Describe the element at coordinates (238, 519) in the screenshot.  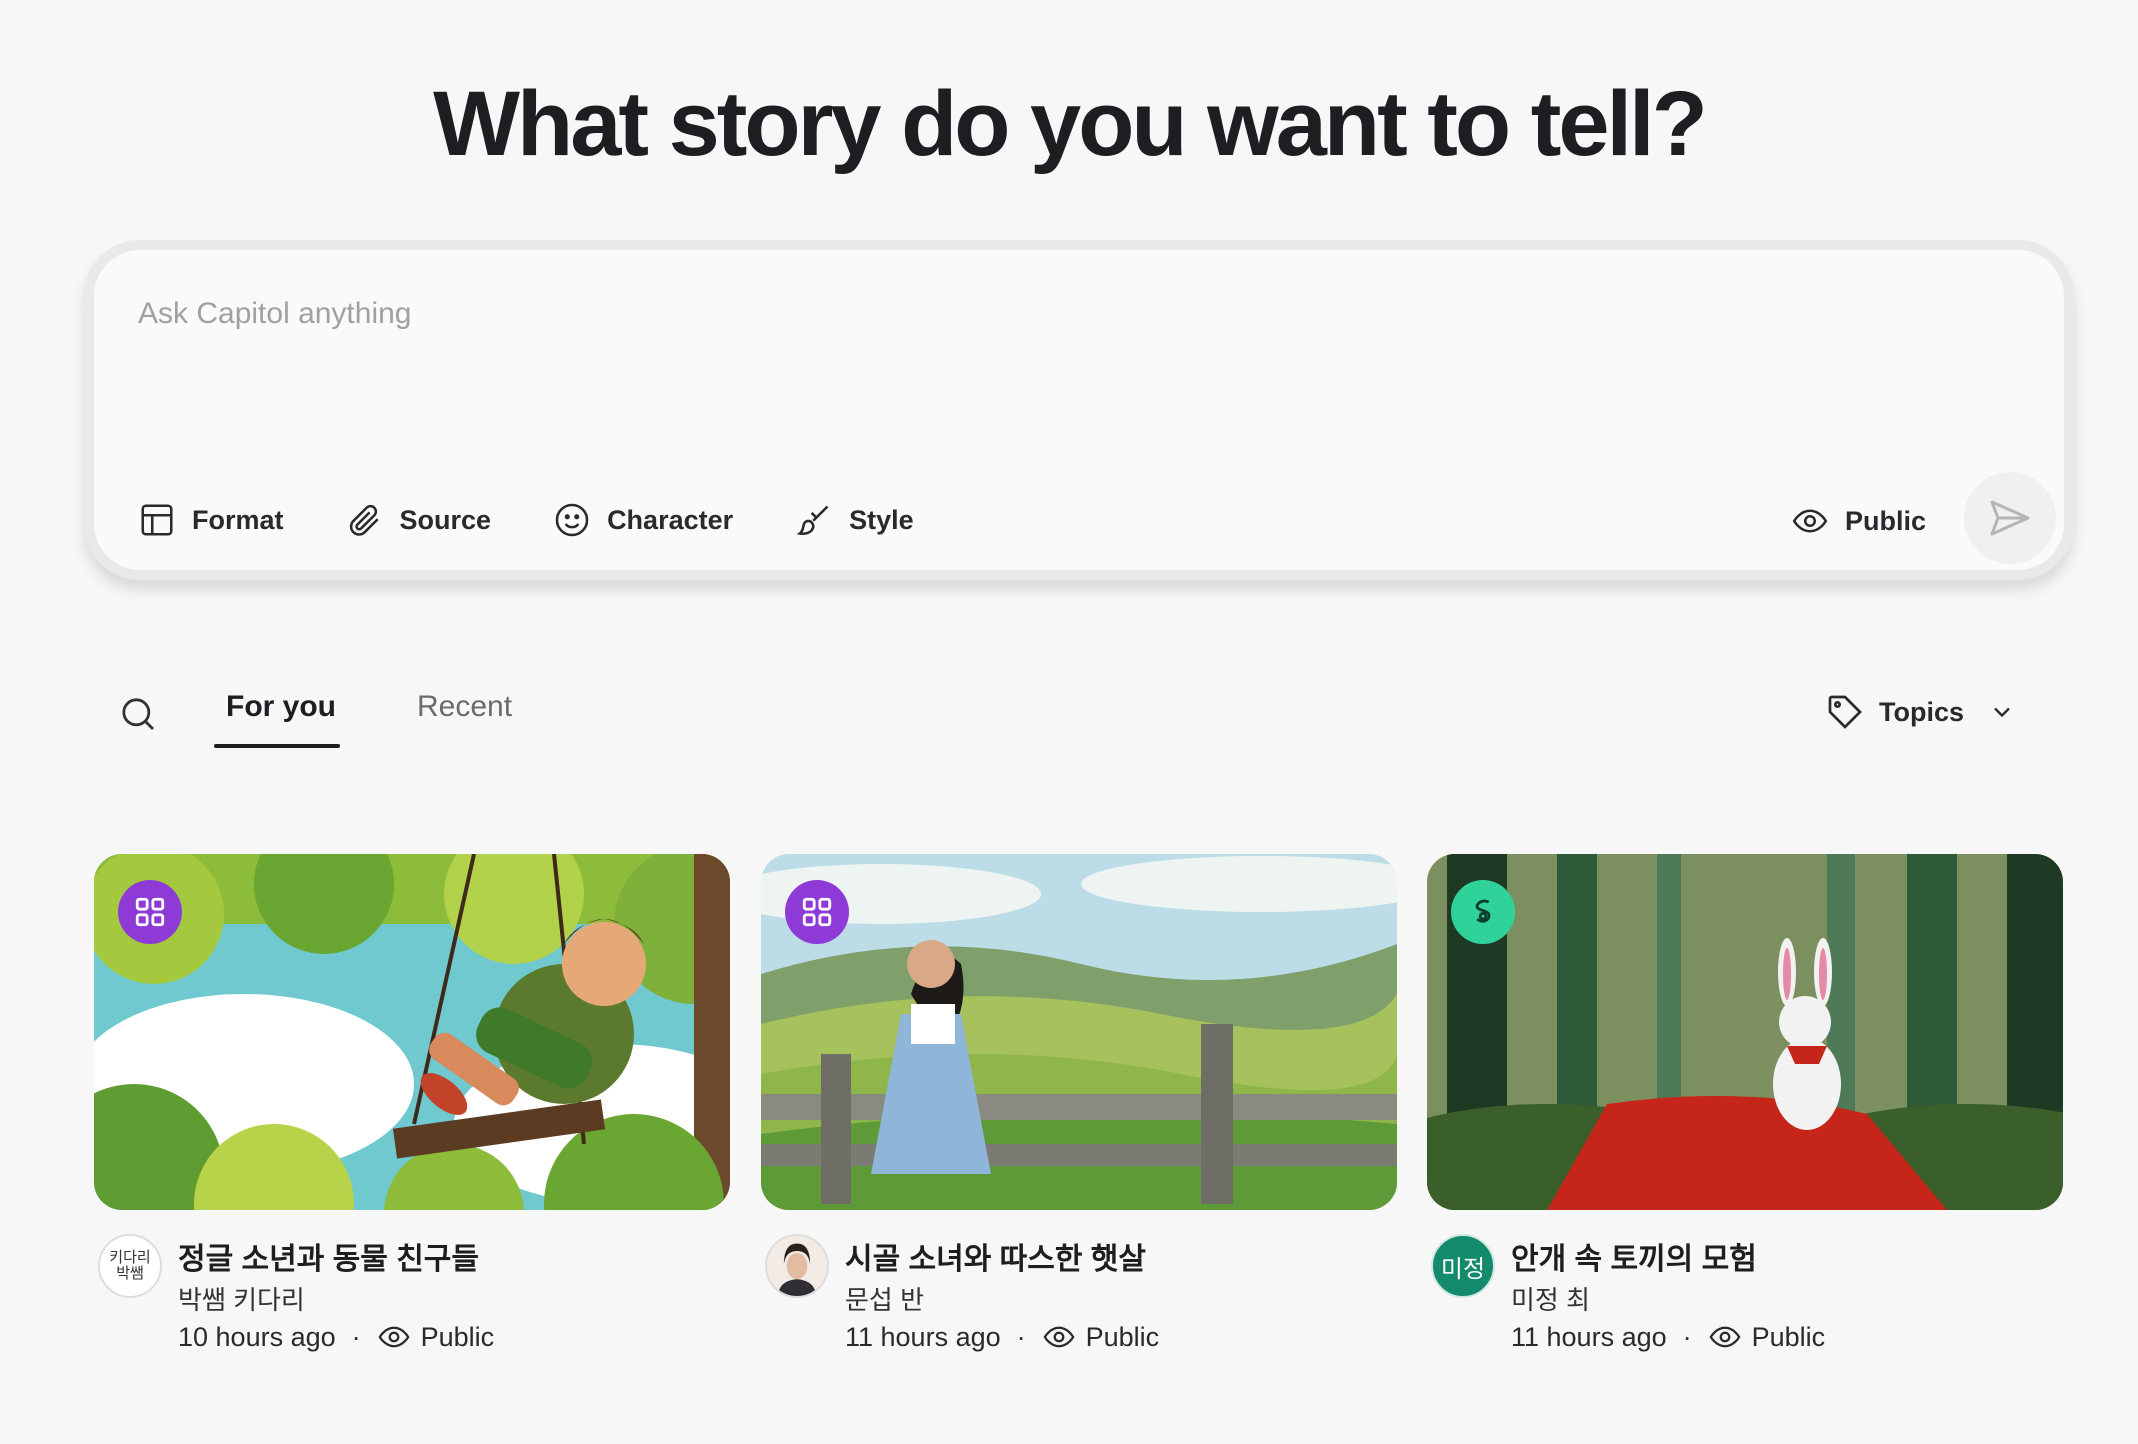
I see `format-label: Format` at that location.